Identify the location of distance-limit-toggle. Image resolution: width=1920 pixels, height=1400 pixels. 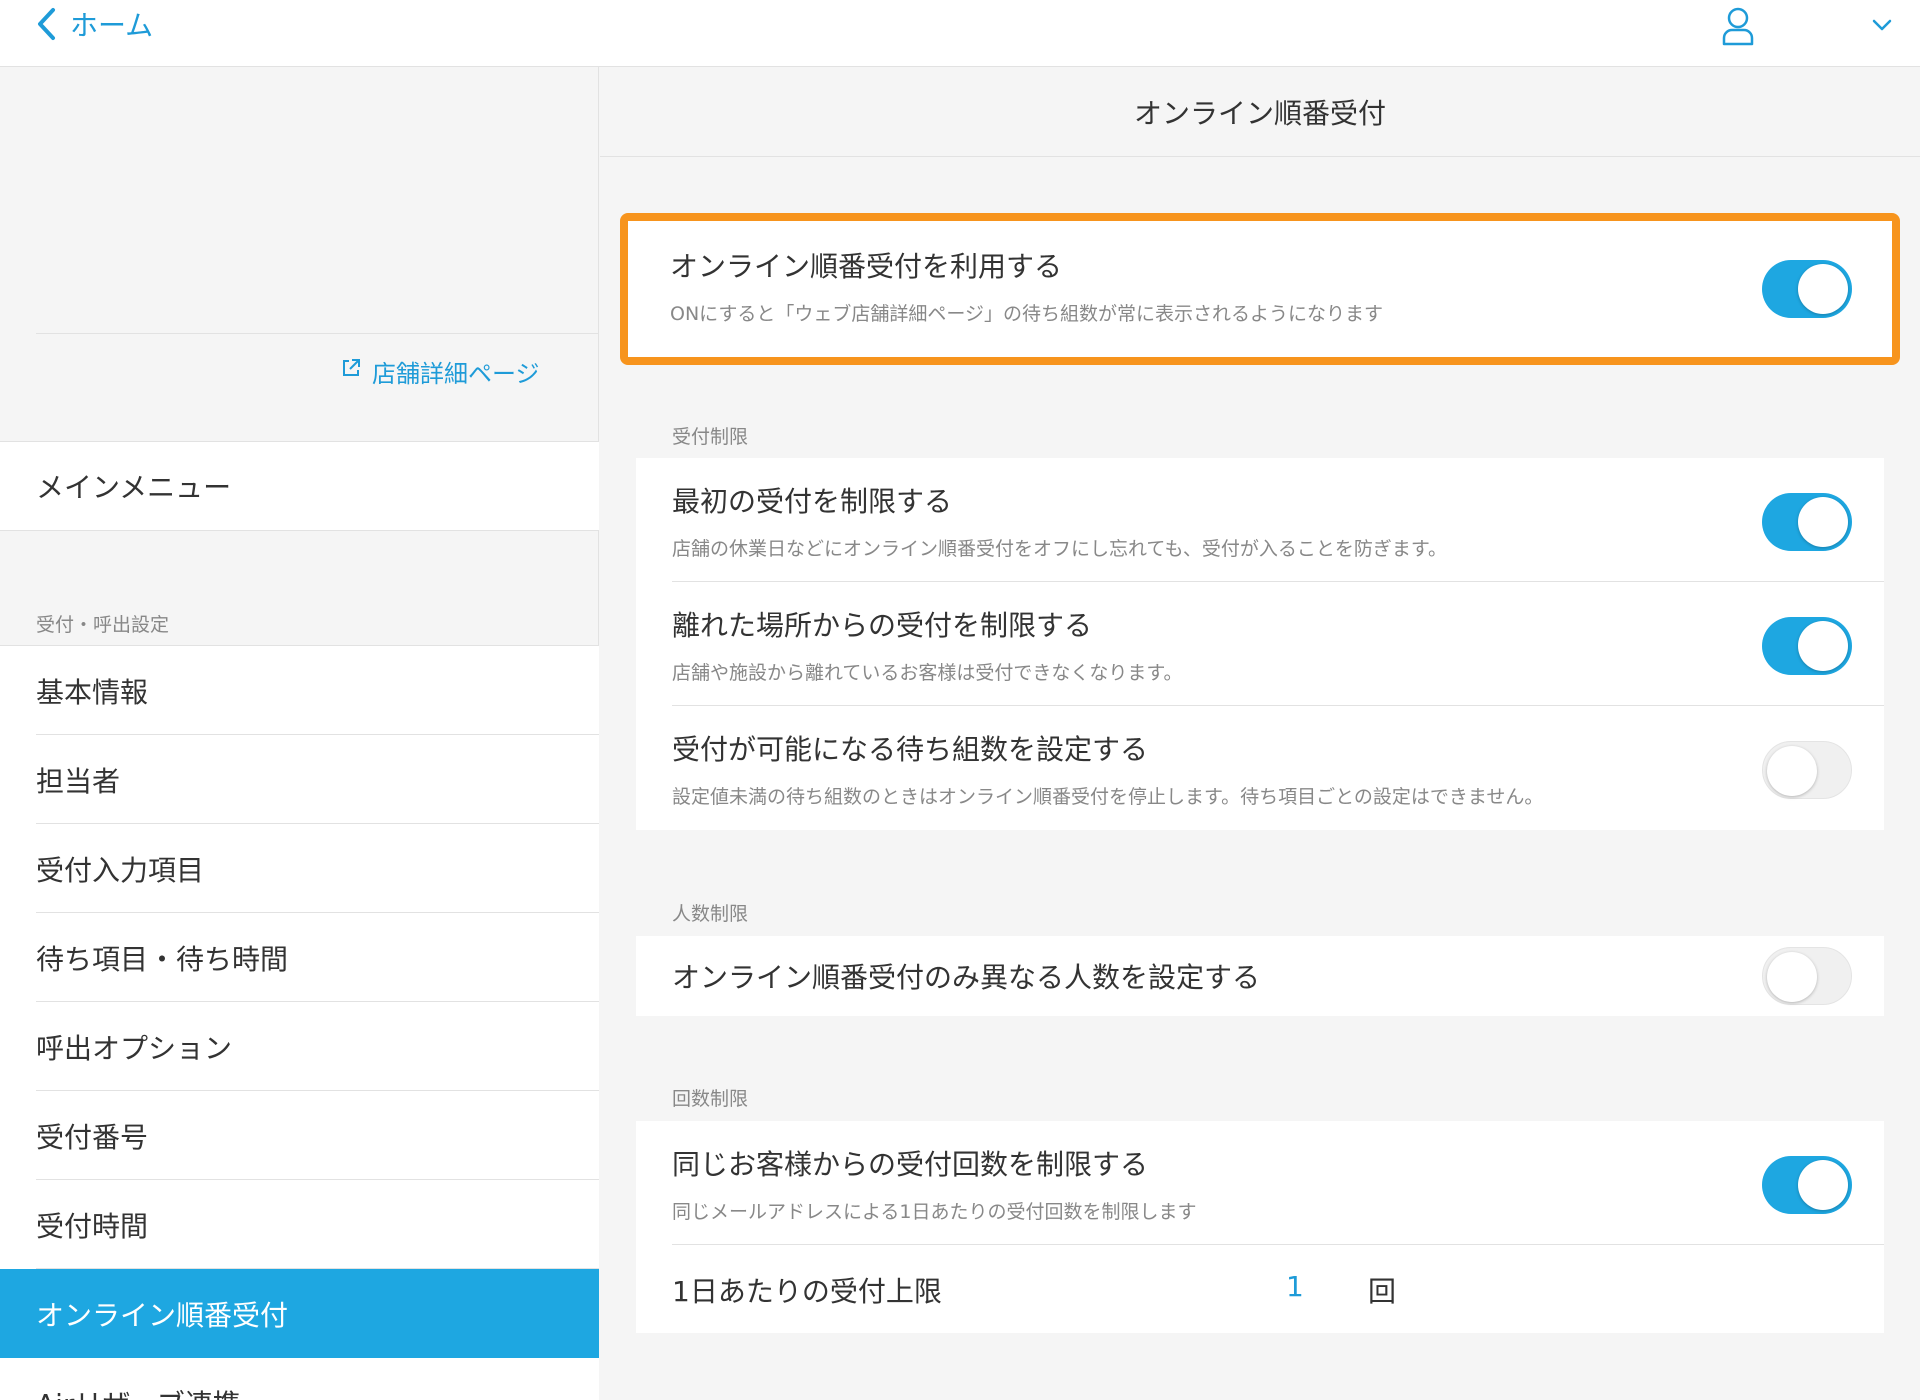
(1807, 646).